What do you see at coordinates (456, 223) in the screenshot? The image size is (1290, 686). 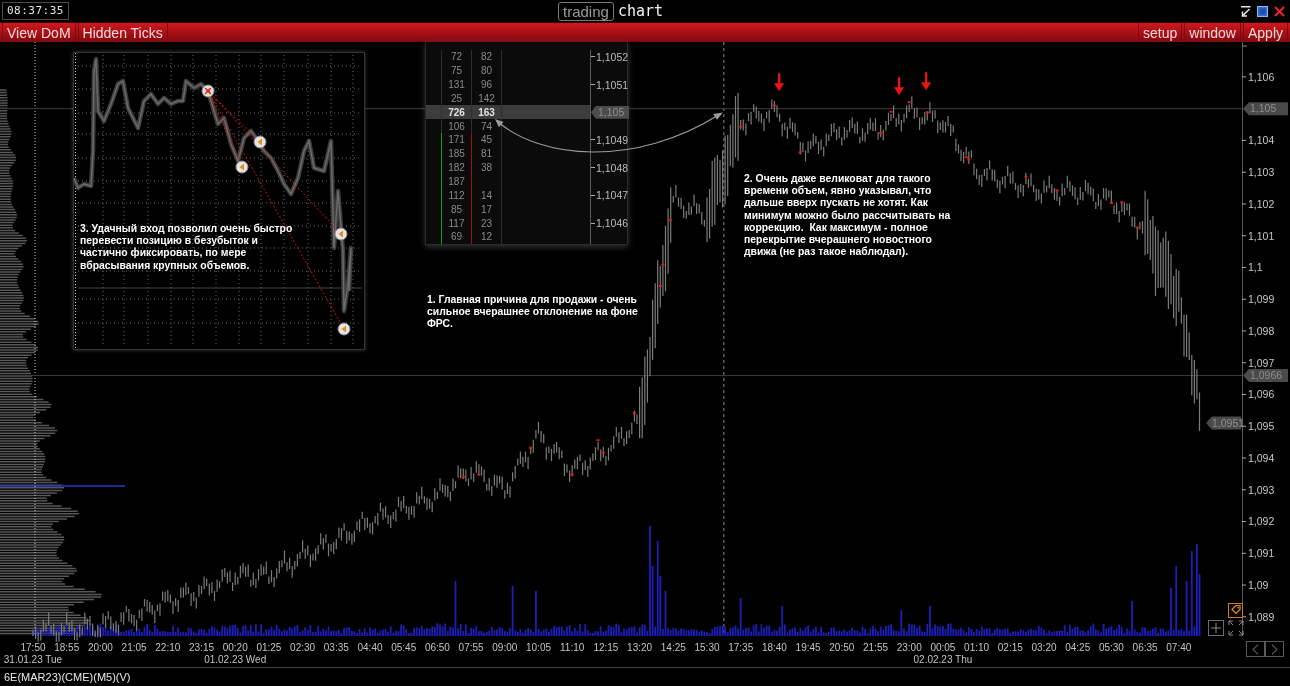 I see `bid-volume: 117` at bounding box center [456, 223].